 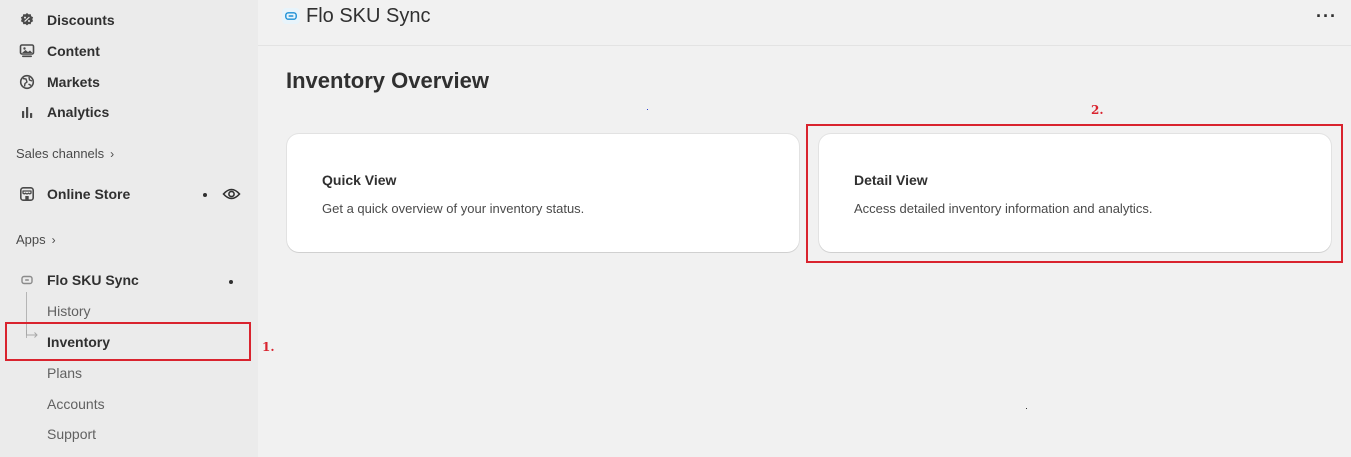 What do you see at coordinates (60, 153) in the screenshot?
I see `sales-channels-label: Sales channels` at bounding box center [60, 153].